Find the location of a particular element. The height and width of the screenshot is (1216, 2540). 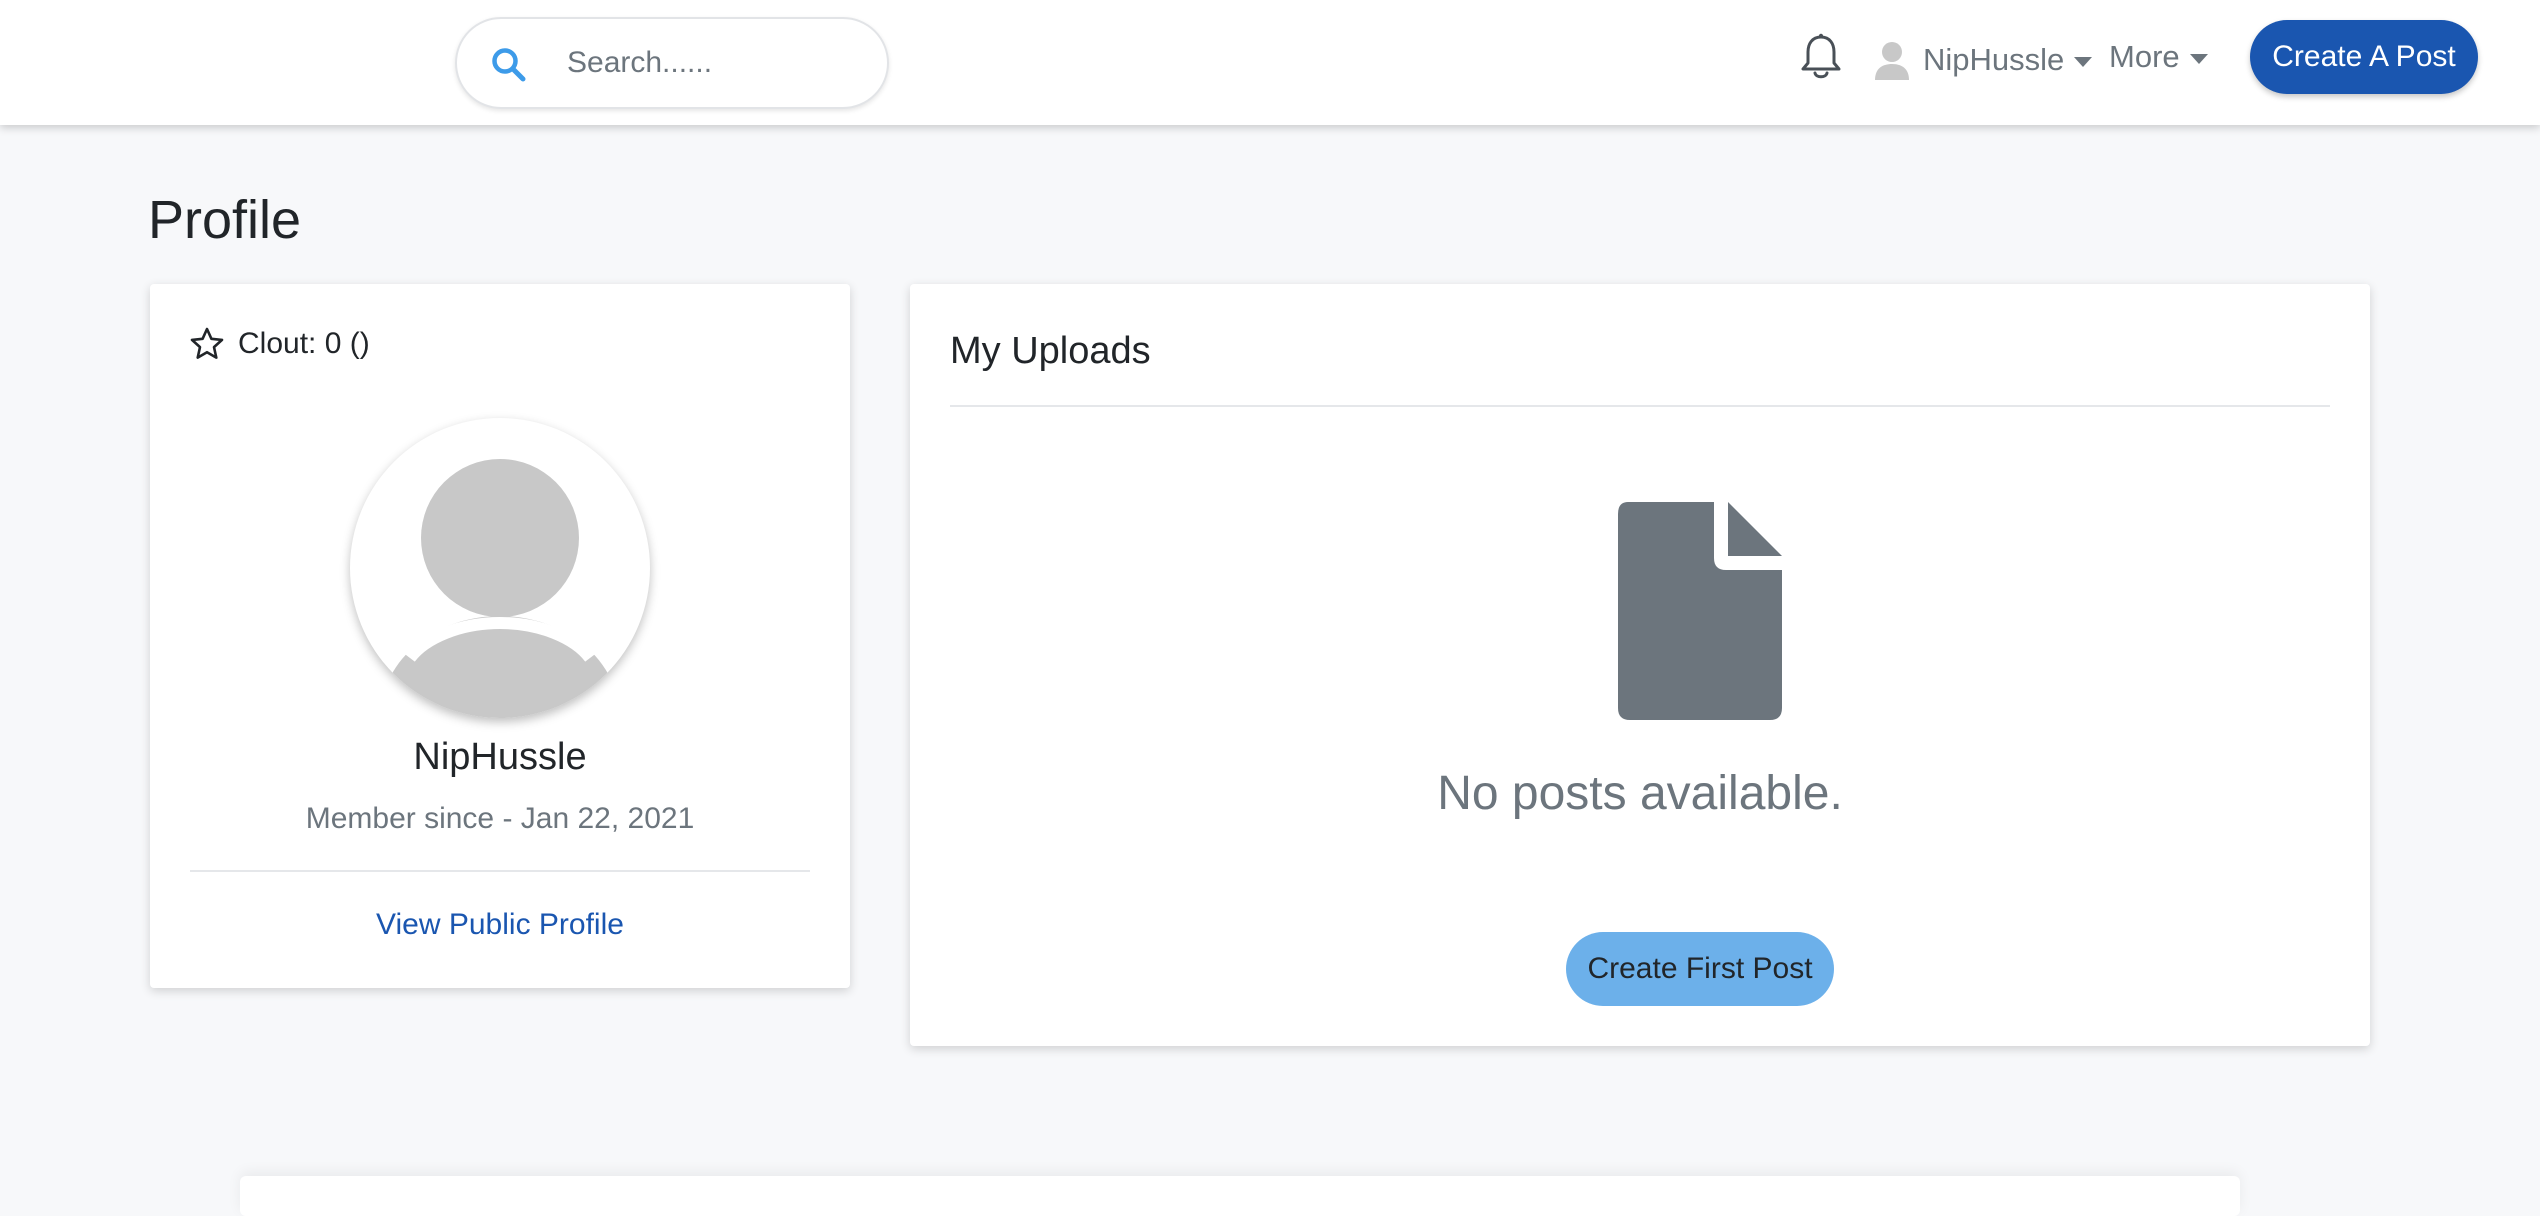

file-icon is located at coordinates (1700, 611).